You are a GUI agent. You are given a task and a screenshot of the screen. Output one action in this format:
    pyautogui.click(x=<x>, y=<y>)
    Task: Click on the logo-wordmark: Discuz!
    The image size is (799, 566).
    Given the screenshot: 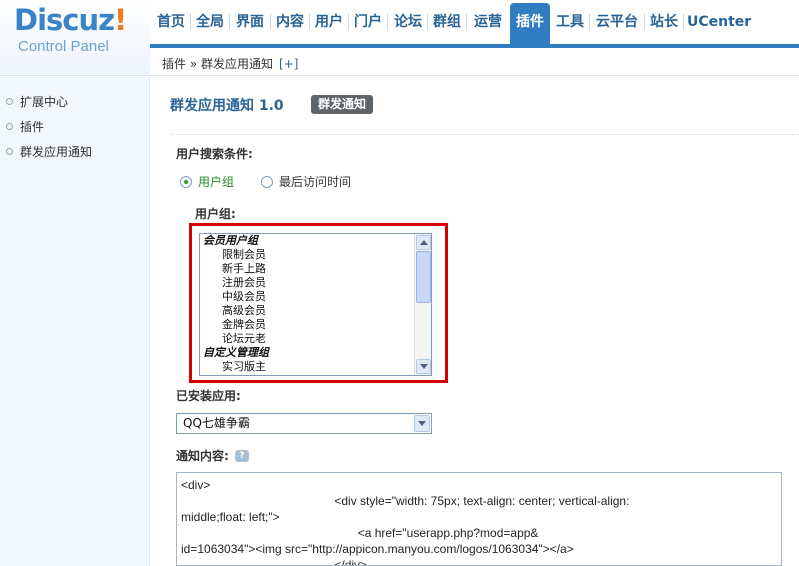 What is the action you would take?
    pyautogui.click(x=70, y=20)
    